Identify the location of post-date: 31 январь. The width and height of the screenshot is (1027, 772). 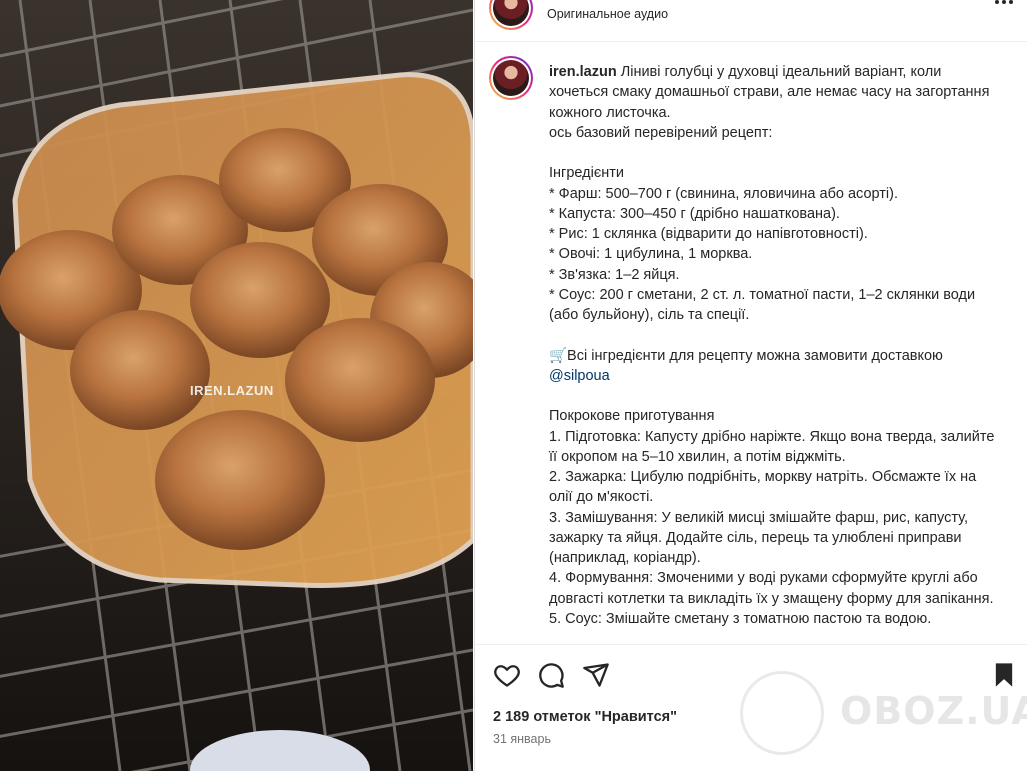
(522, 739).